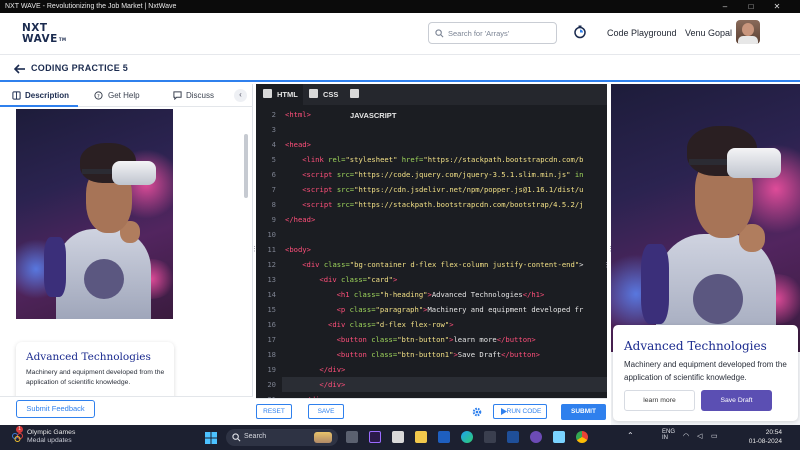 The height and width of the screenshot is (450, 800). Describe the element at coordinates (298, 249) in the screenshot. I see `code-text: <body>` at that location.